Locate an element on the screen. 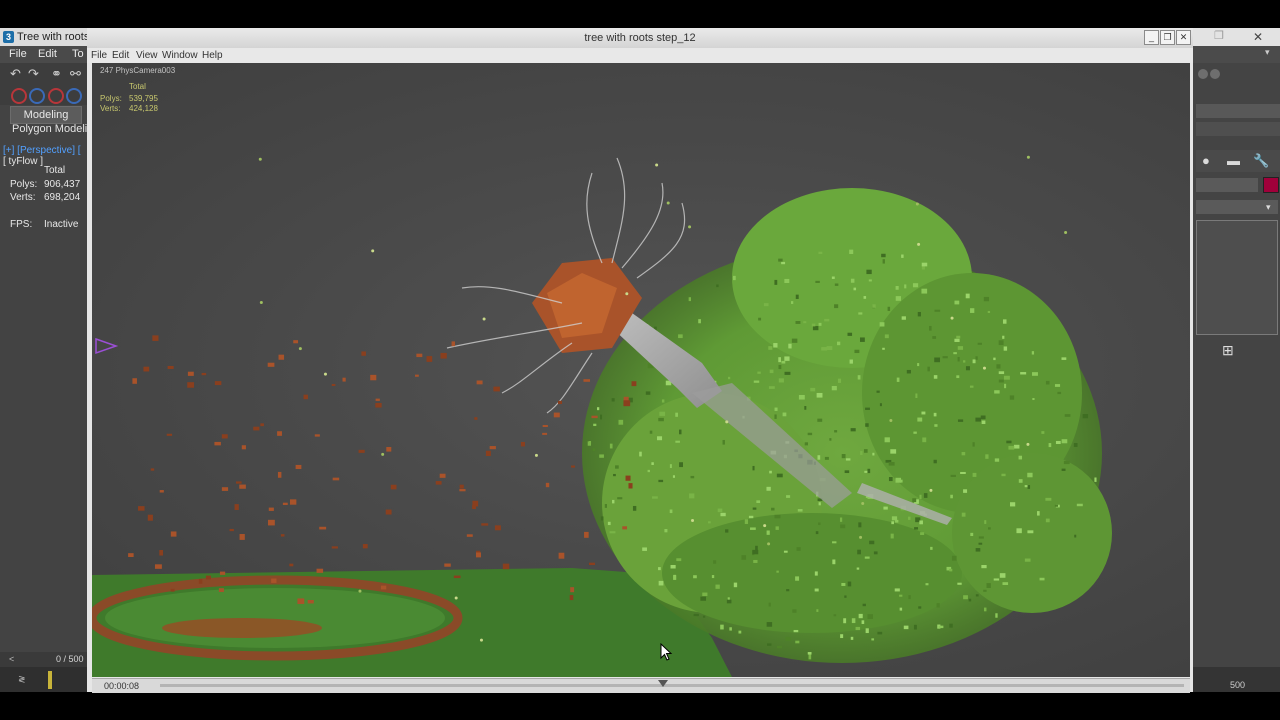 This screenshot has width=1280, height=720. close-window-icon: ✕ is located at coordinates (1258, 37).